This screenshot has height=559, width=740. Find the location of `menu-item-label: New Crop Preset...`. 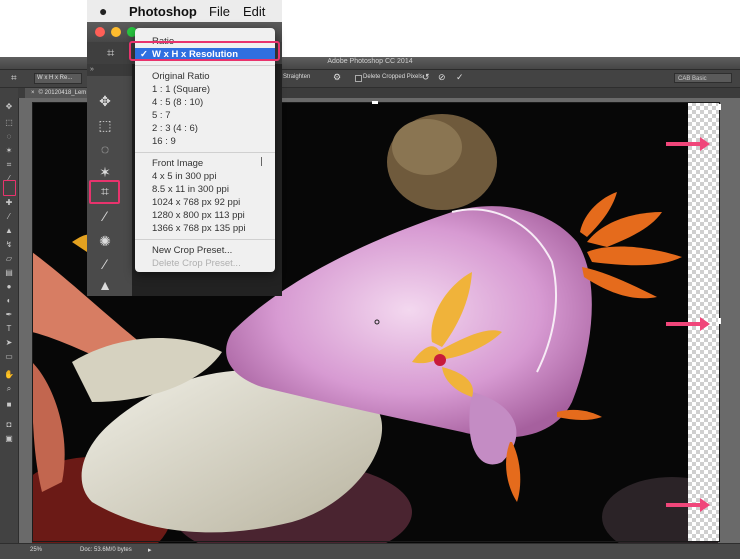

menu-item-label: New Crop Preset... is located at coordinates (192, 250).